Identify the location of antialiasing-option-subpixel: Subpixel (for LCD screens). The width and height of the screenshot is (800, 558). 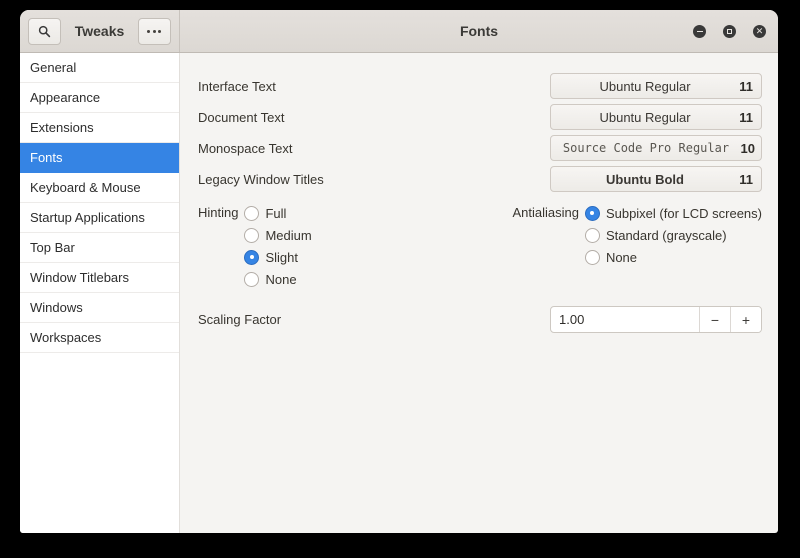
(673, 213).